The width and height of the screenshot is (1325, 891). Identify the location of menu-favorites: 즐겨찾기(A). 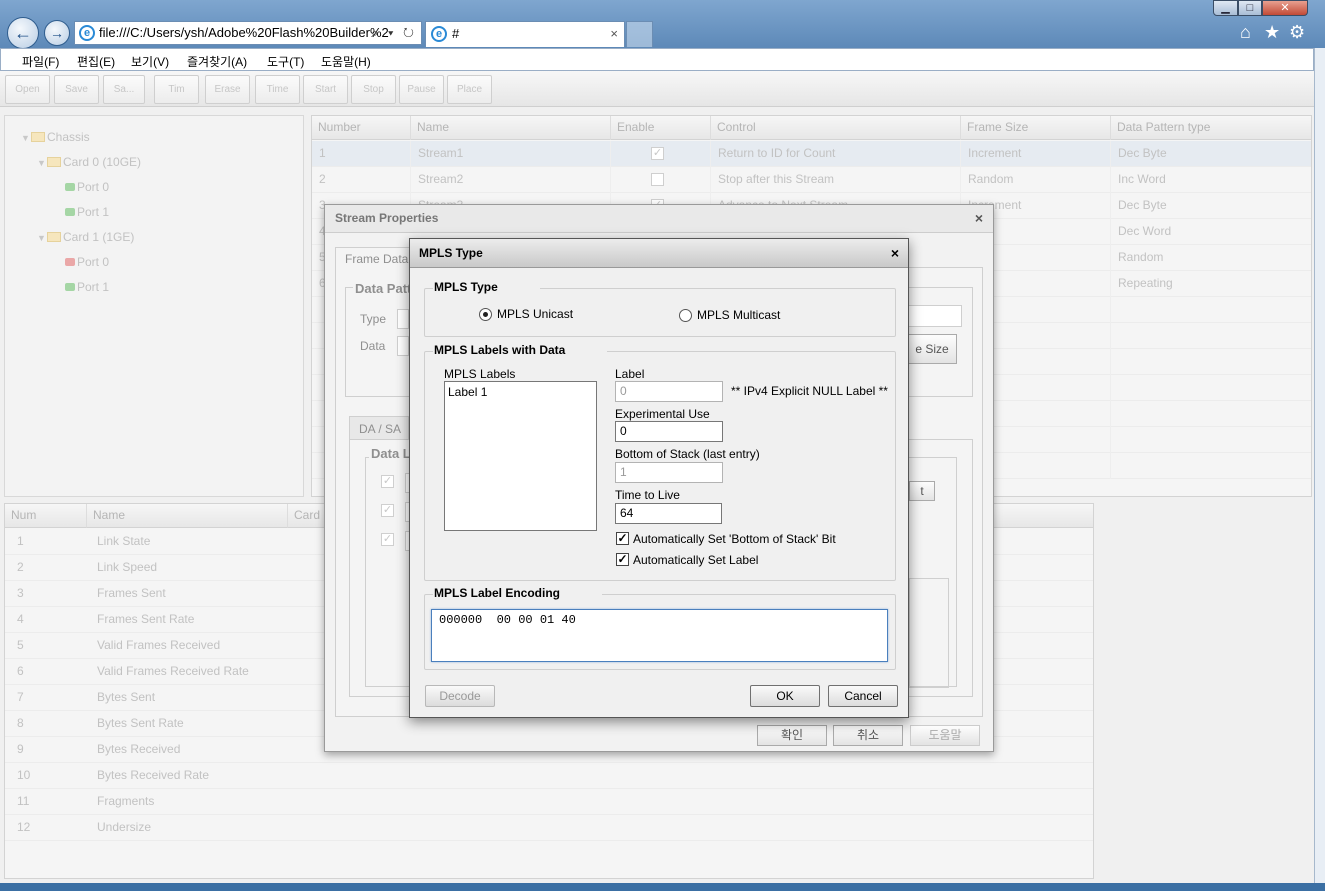
(217, 61).